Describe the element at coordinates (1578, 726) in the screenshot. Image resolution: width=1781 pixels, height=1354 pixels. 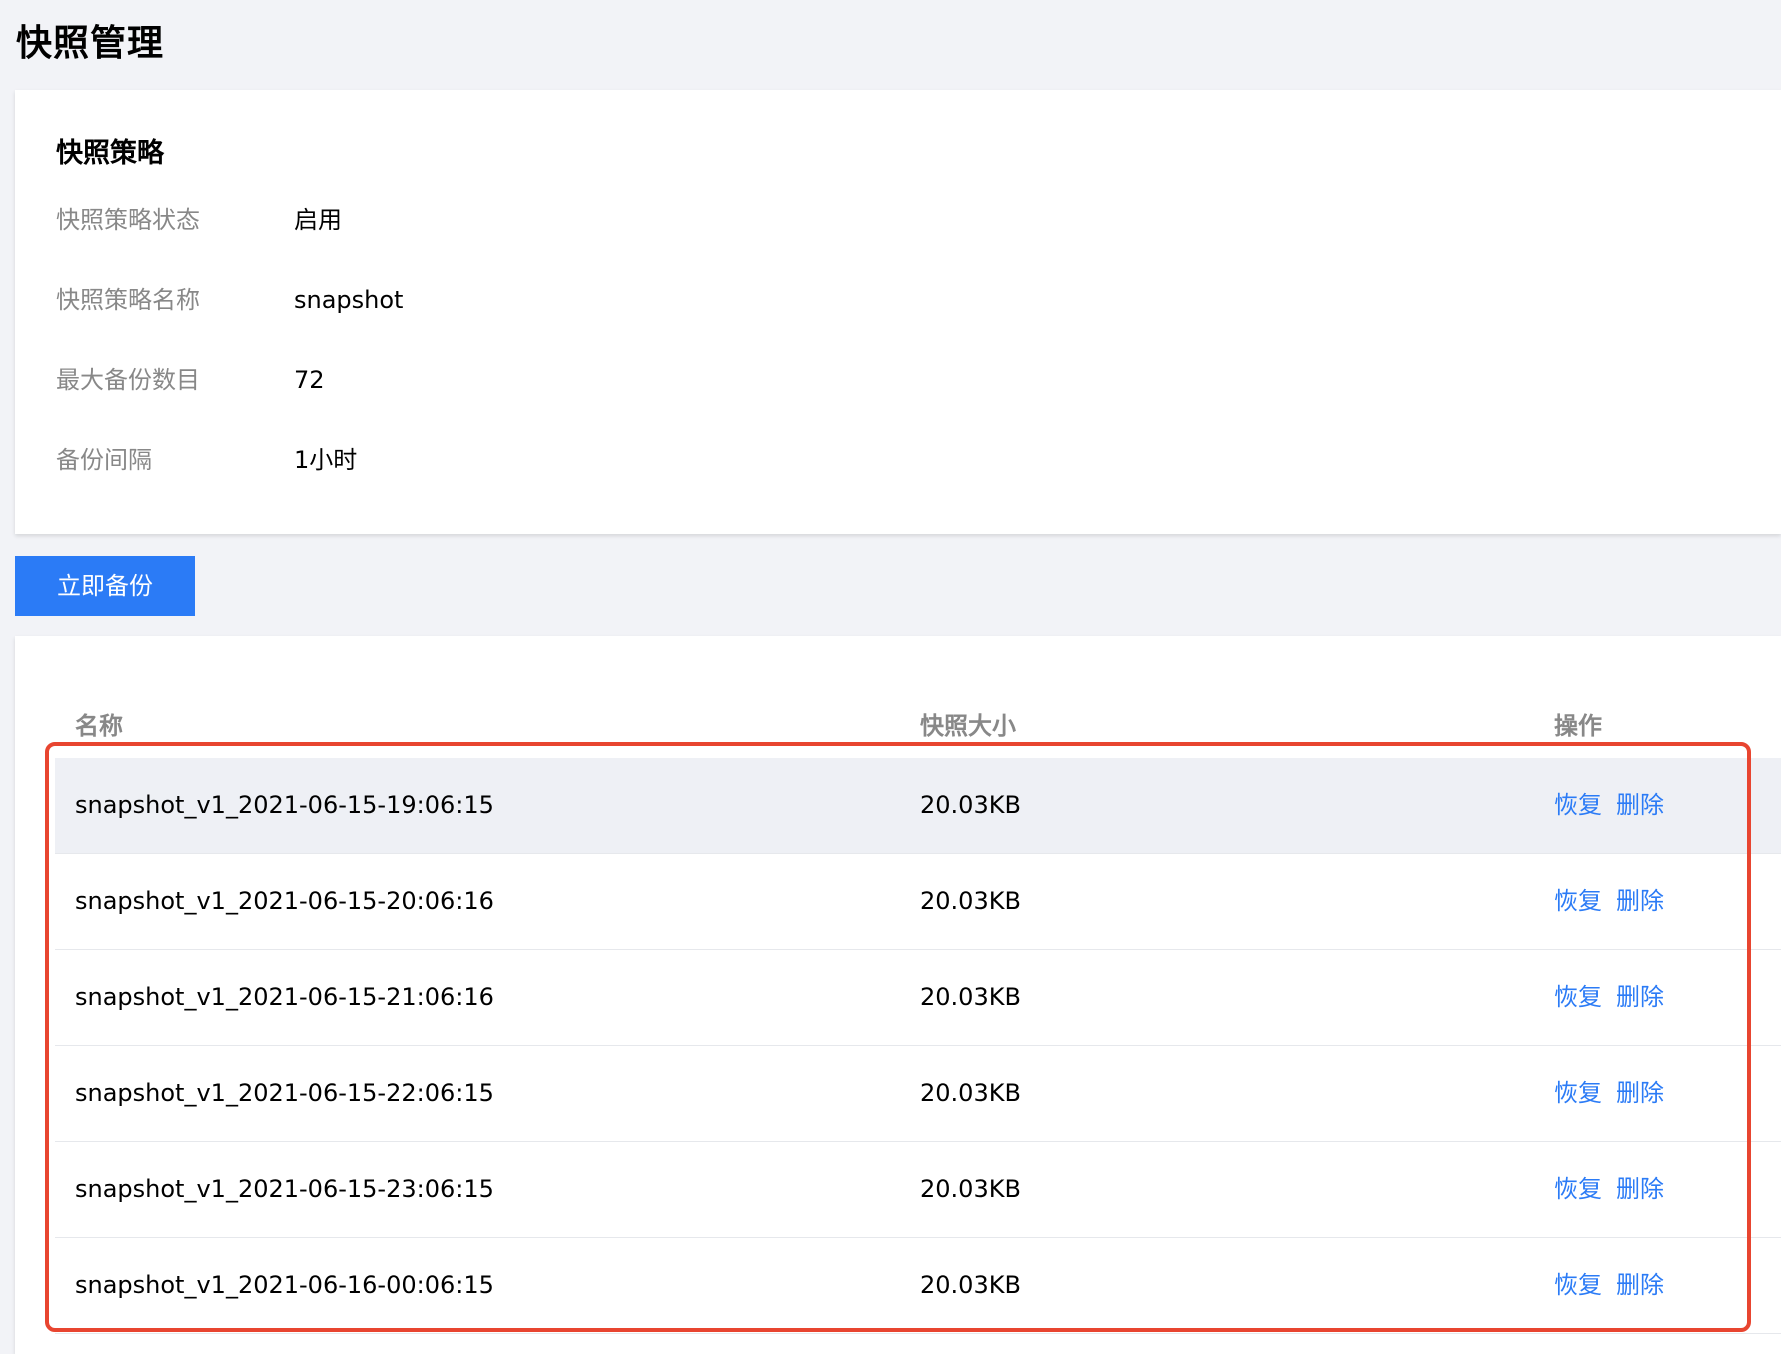
I see `column-header-ops: 操作` at that location.